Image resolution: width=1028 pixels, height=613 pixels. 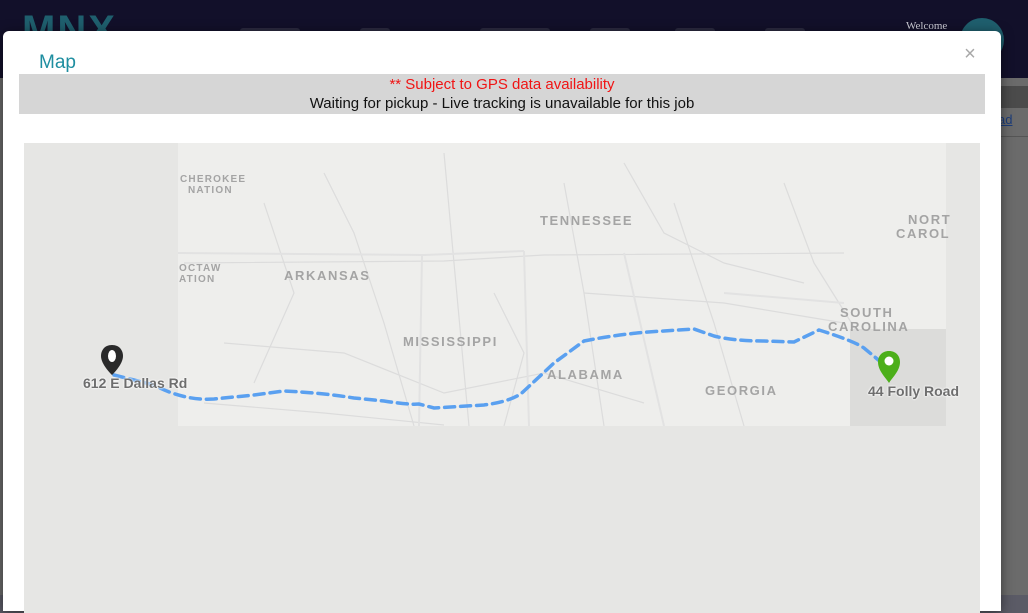 What do you see at coordinates (502, 84) in the screenshot?
I see `gps-warning: ** Subject to GPS data availability` at bounding box center [502, 84].